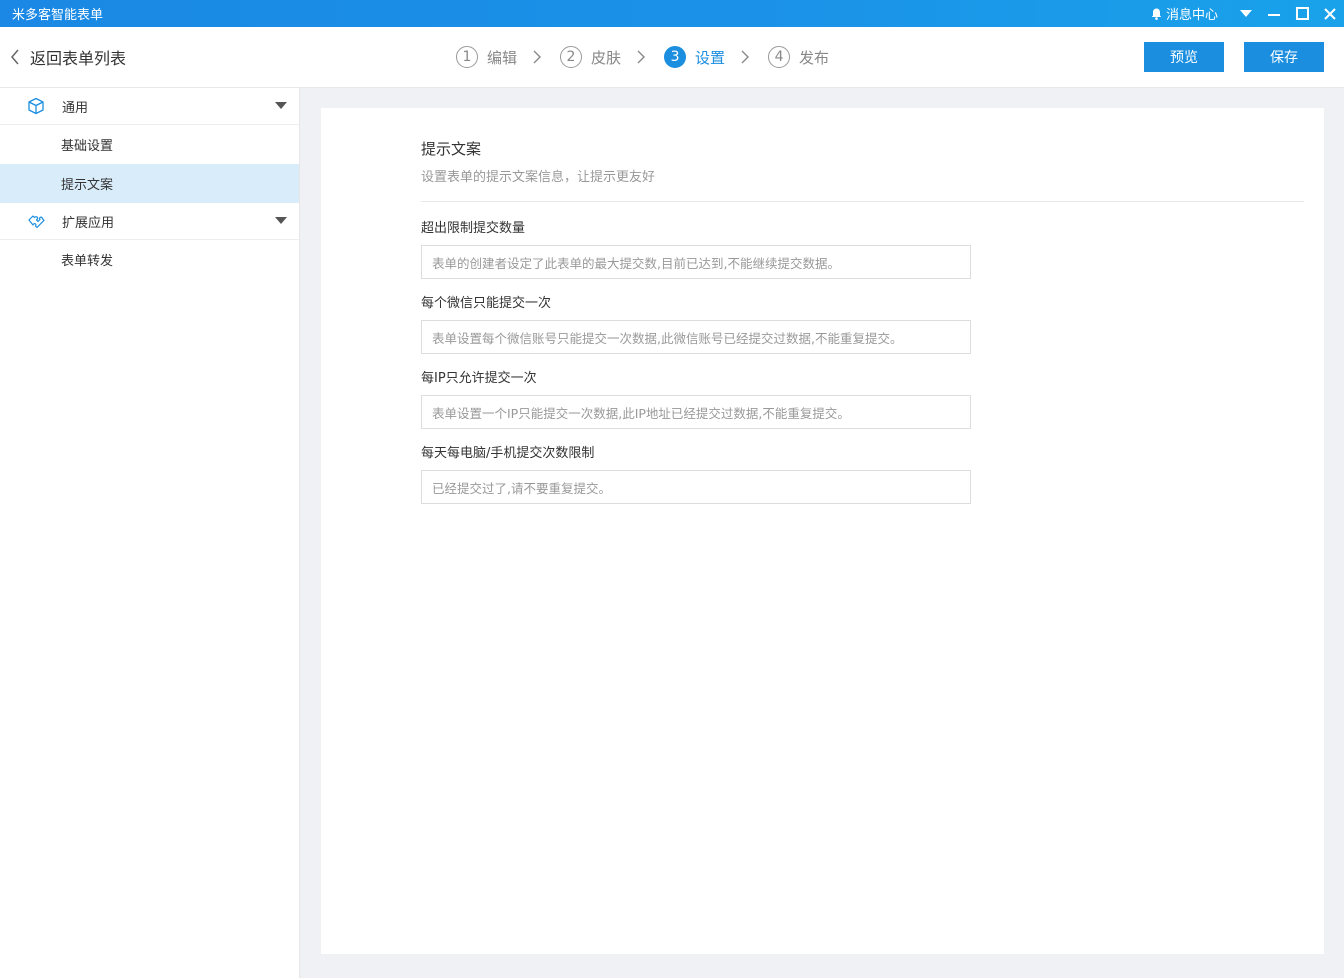  Describe the element at coordinates (779, 57) in the screenshot. I see `step-number: 4` at that location.